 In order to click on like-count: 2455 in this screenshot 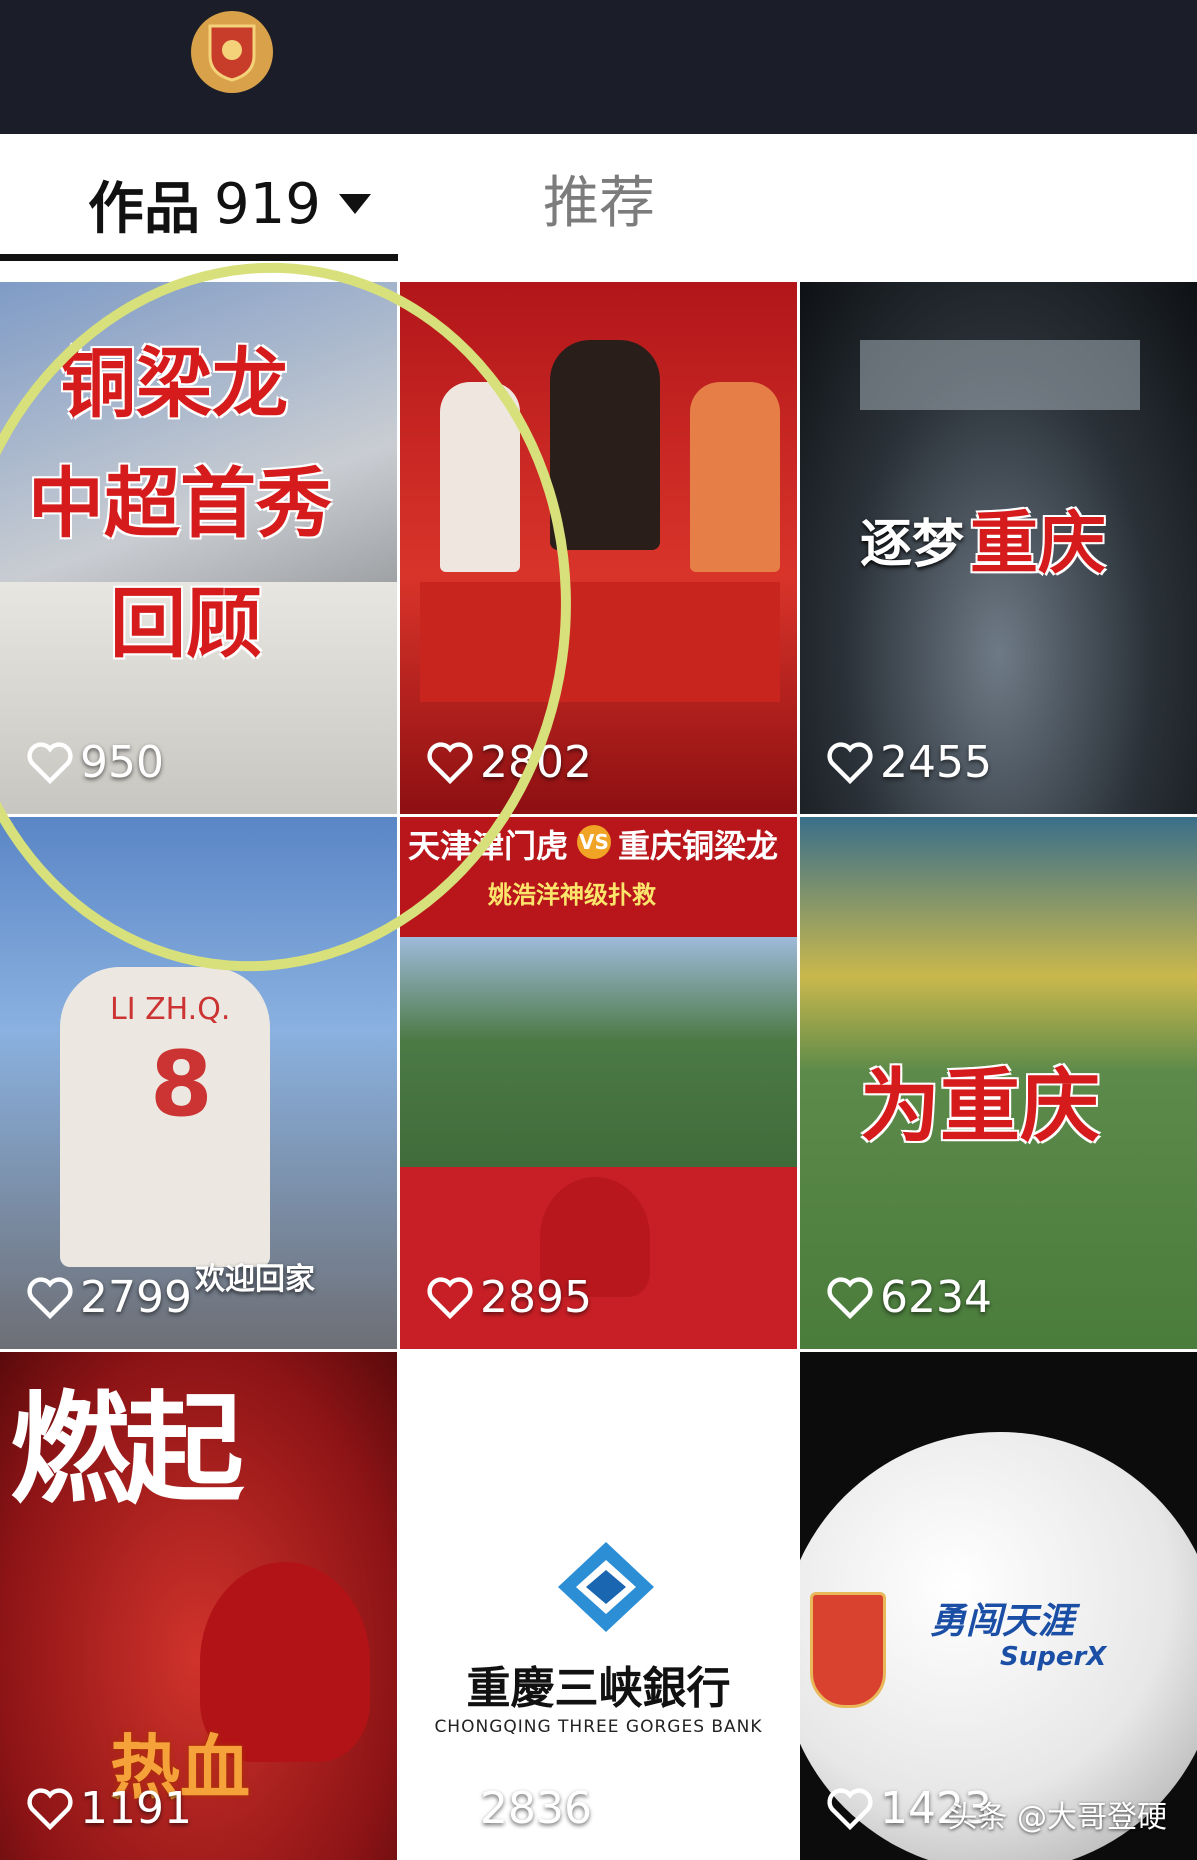, I will do `click(909, 762)`.